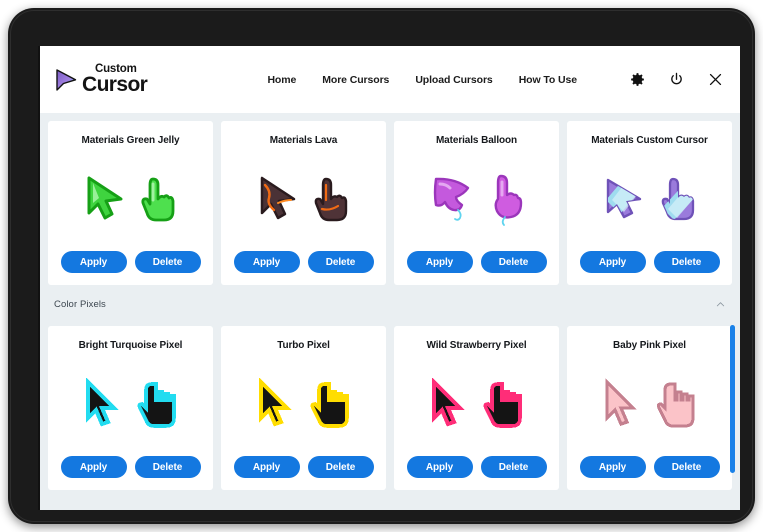  I want to click on nav-more-cursors: More Cursors, so click(355, 80).